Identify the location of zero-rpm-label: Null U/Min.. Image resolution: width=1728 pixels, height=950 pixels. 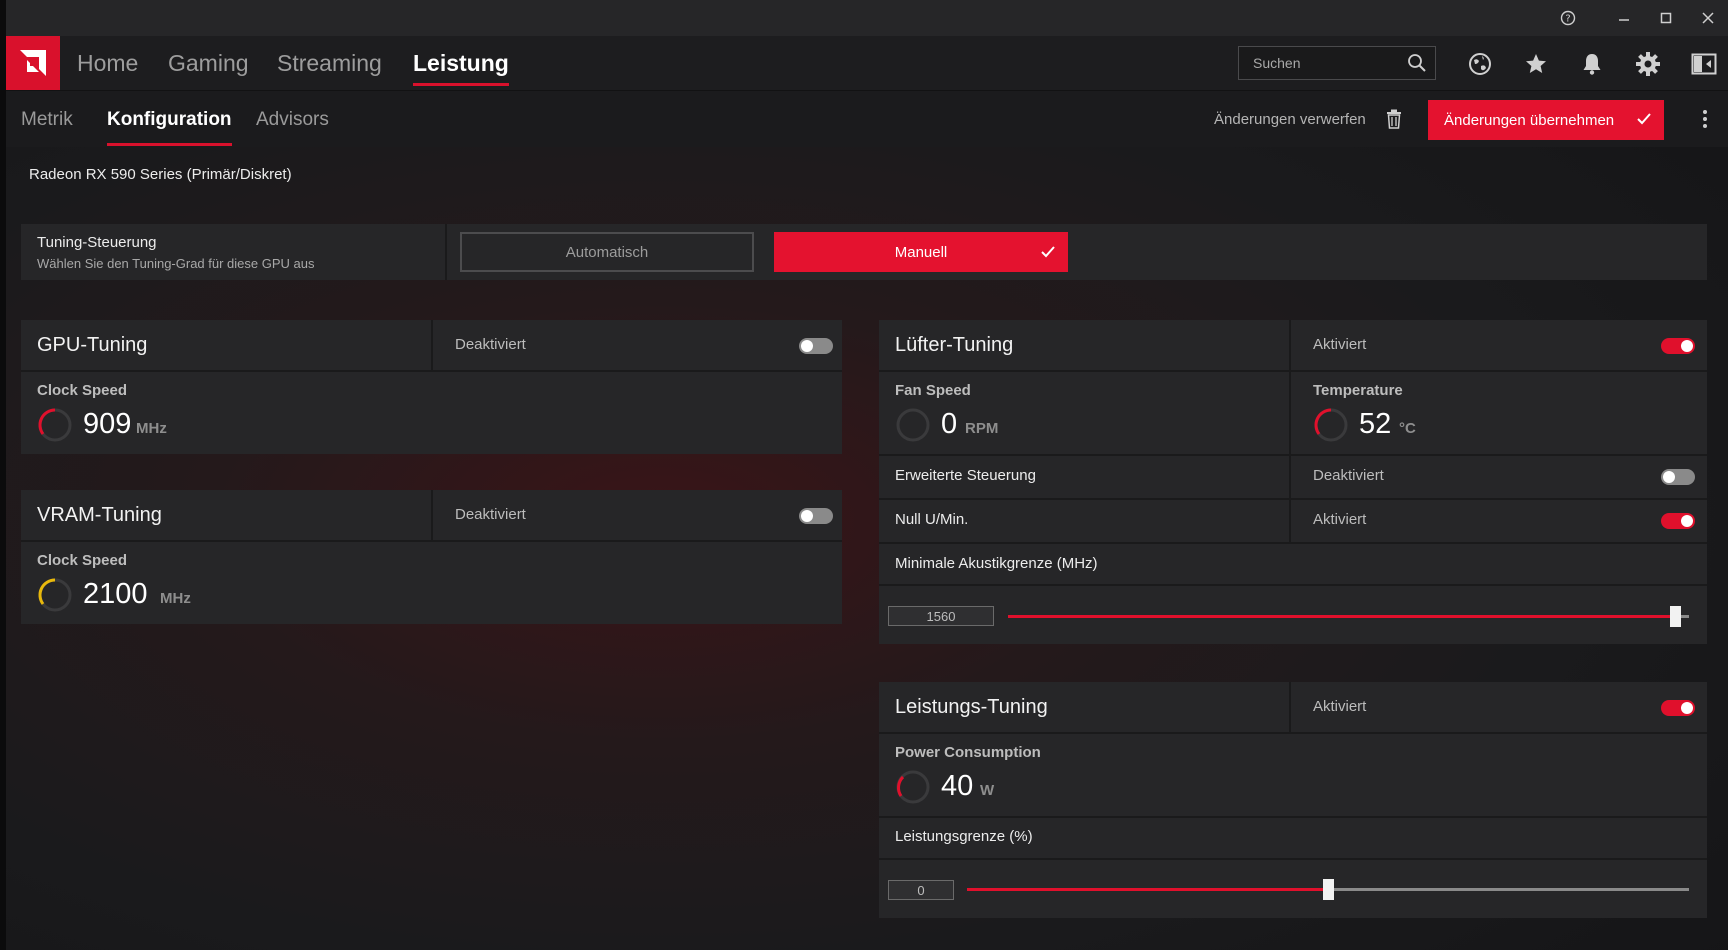
(932, 519).